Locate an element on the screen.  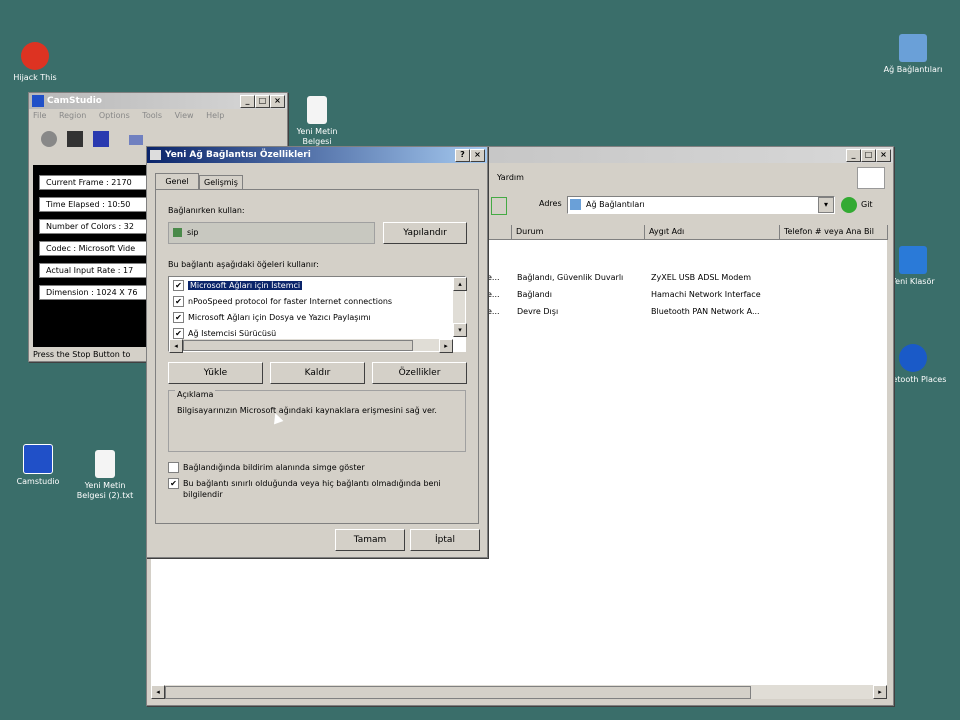
device-field: sip is located at coordinates (271, 233).